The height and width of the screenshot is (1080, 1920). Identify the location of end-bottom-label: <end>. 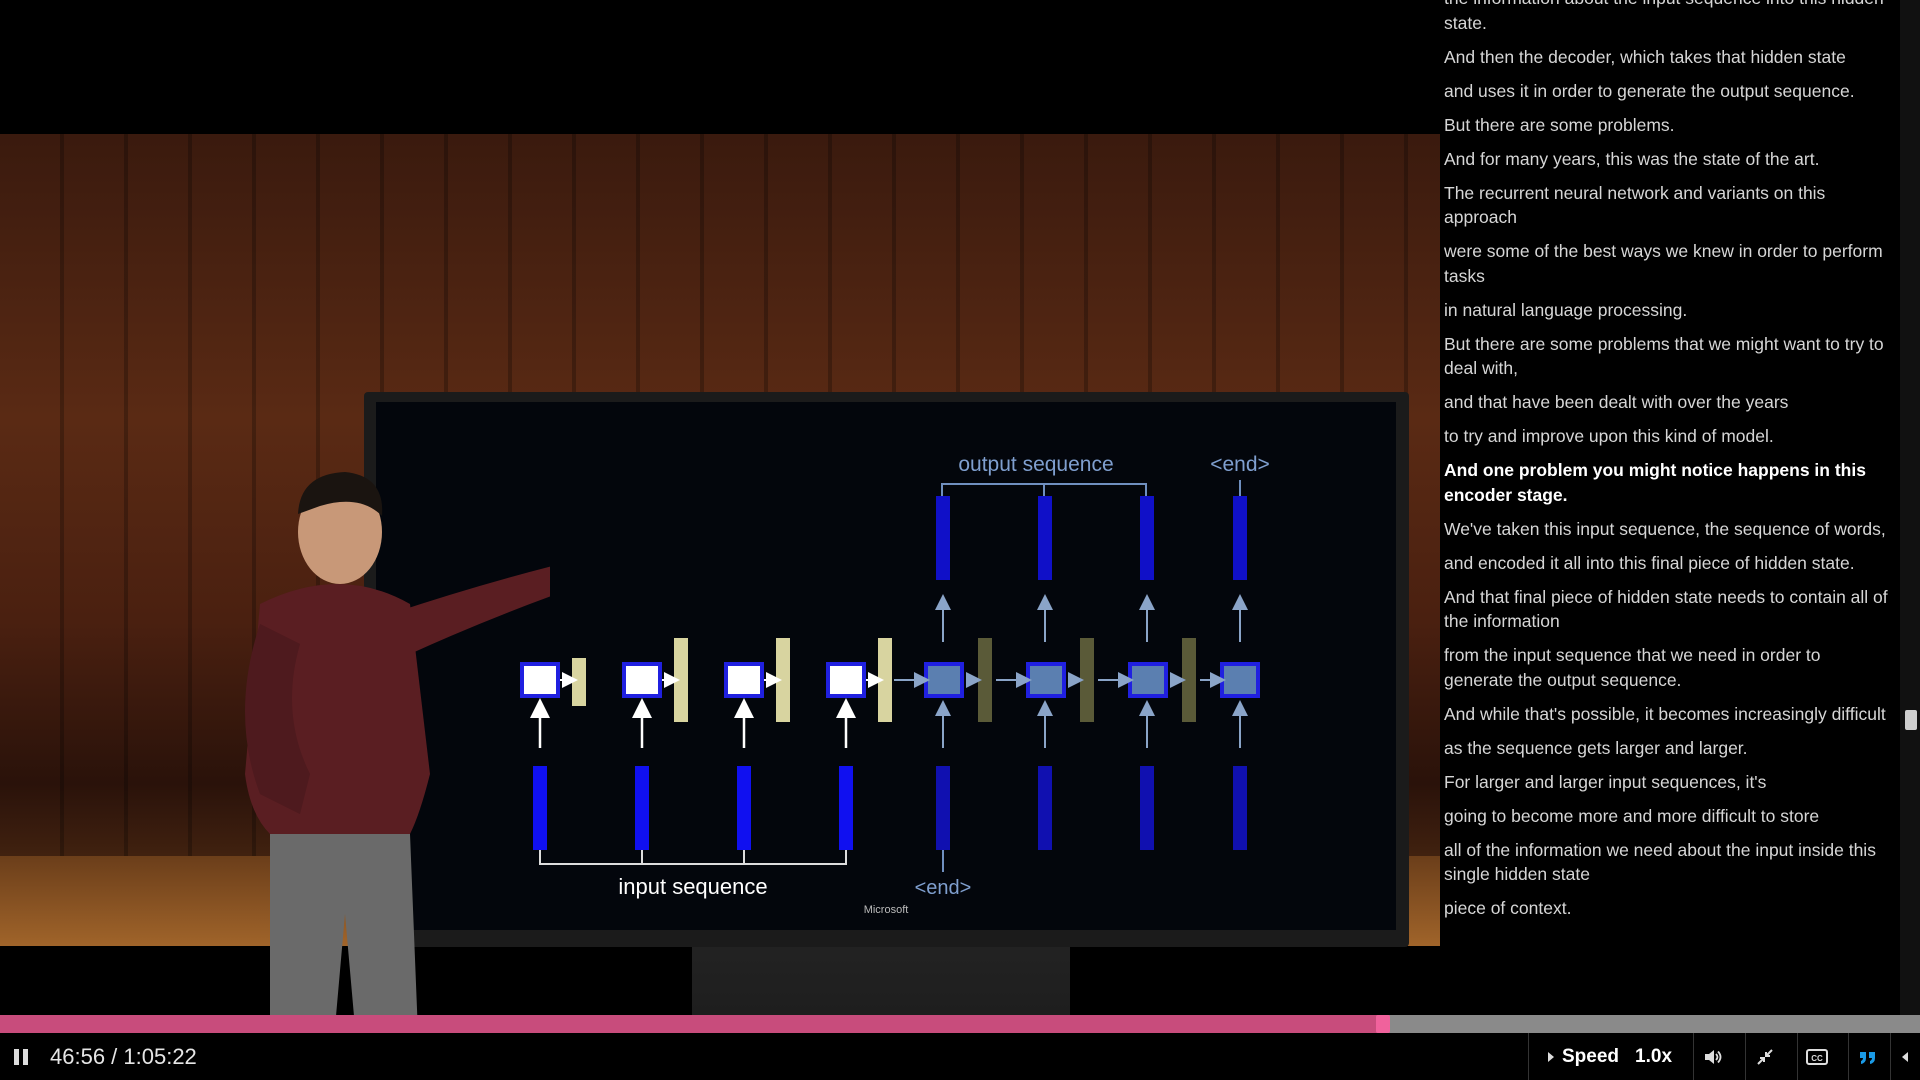
(943, 888).